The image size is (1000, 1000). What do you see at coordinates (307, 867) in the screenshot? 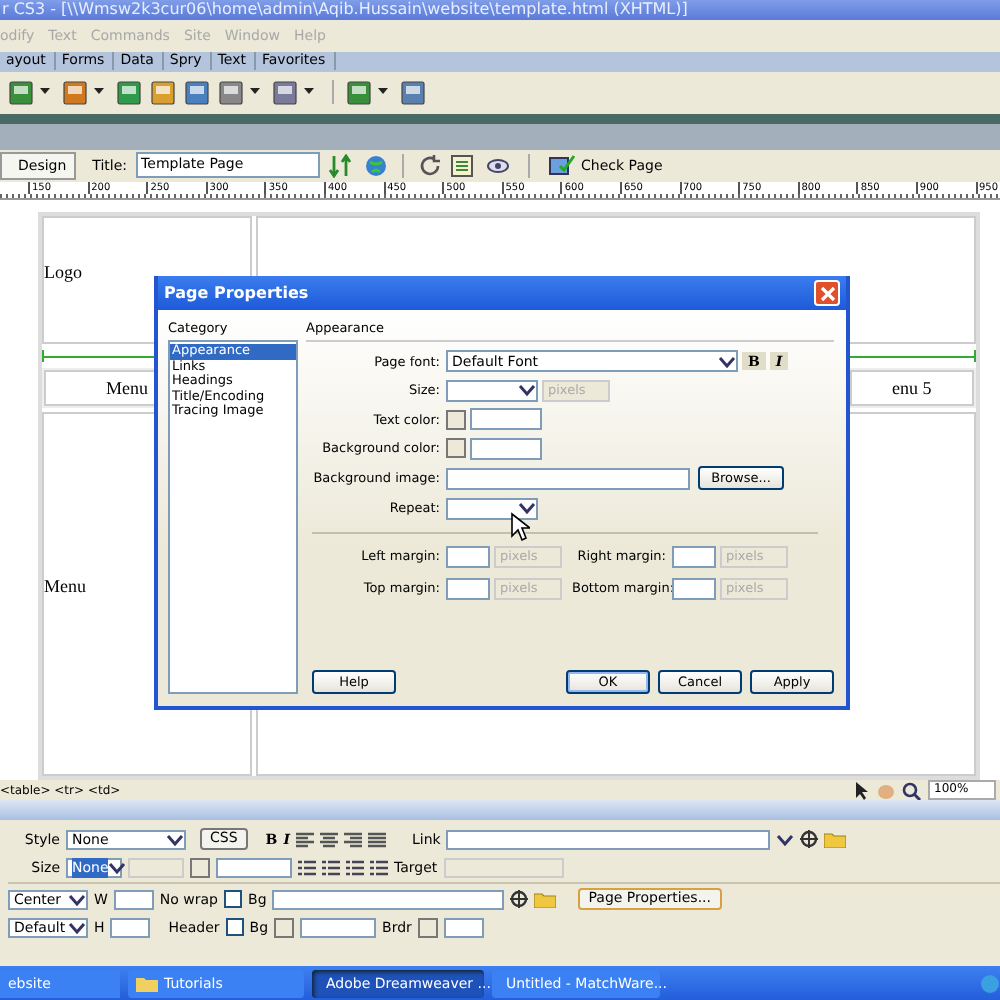
I see `bulleted-list-icon` at bounding box center [307, 867].